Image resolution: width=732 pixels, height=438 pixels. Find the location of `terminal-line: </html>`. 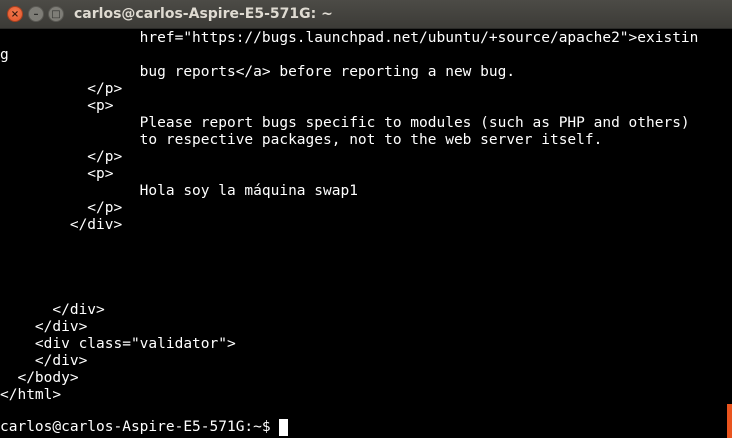

terminal-line: </html> is located at coordinates (31, 395).